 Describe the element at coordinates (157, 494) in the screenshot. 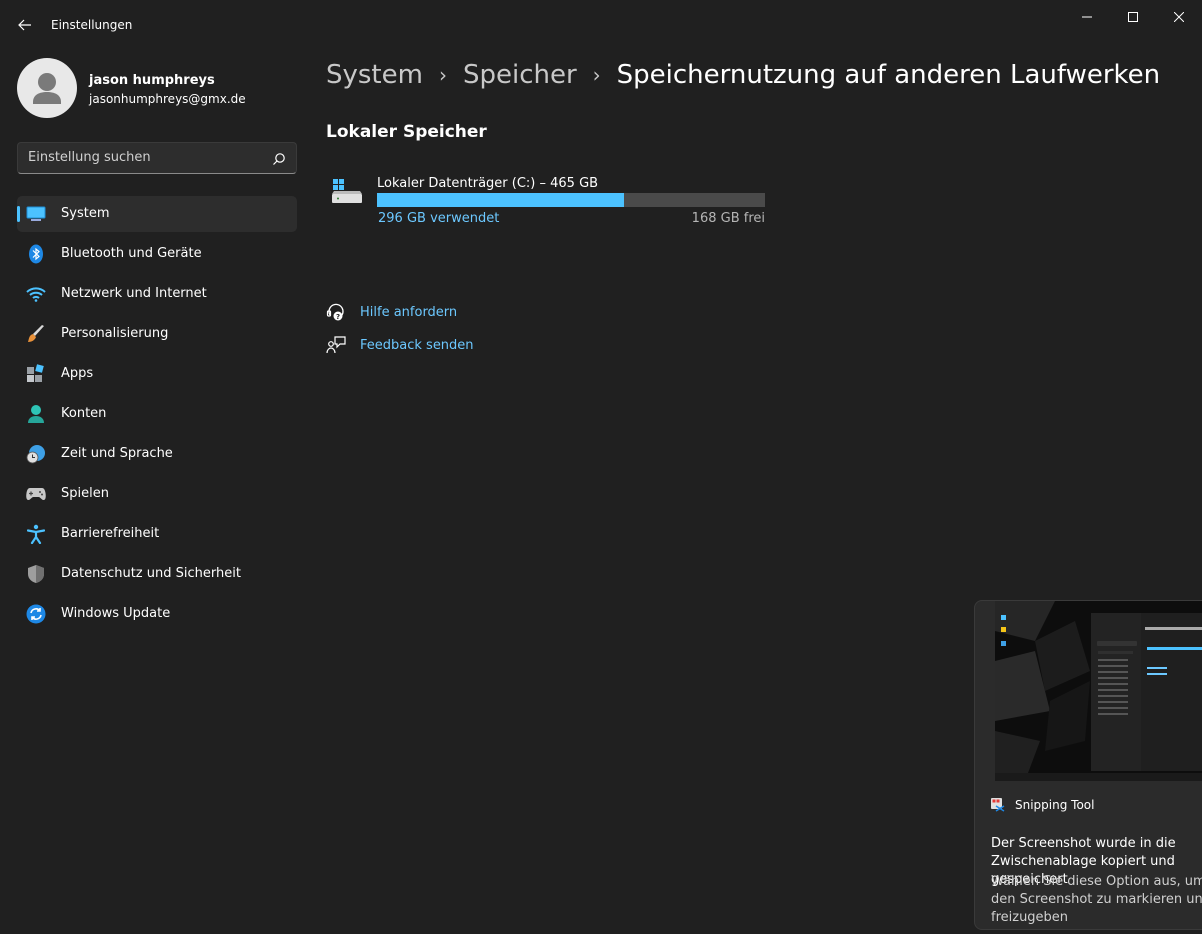

I see `sidebar-item-gaming: Spielen` at that location.